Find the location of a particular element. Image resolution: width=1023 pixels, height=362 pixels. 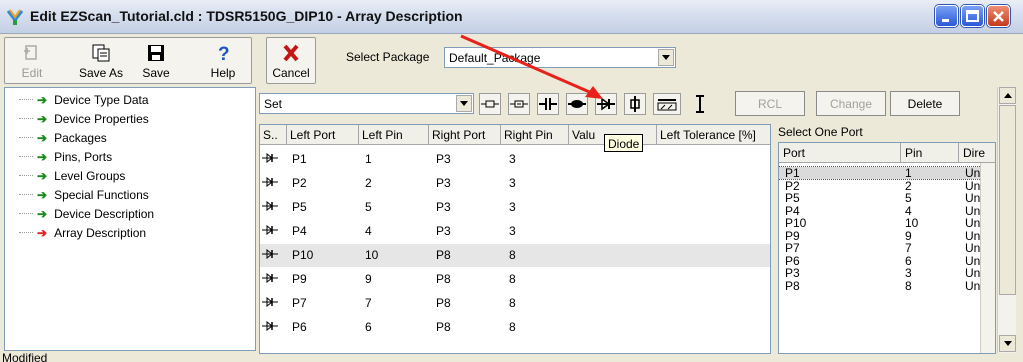

capacitor-button is located at coordinates (548, 104).